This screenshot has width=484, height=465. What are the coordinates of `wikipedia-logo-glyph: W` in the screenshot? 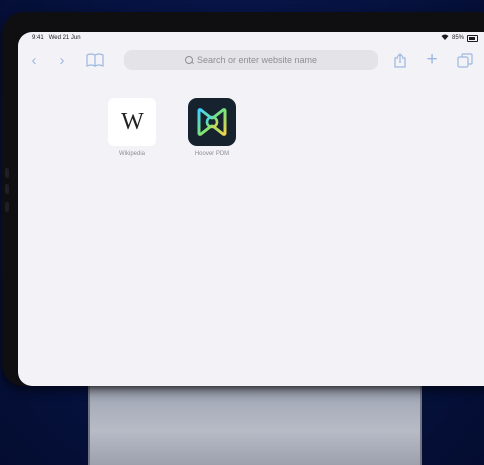 It's located at (132, 121).